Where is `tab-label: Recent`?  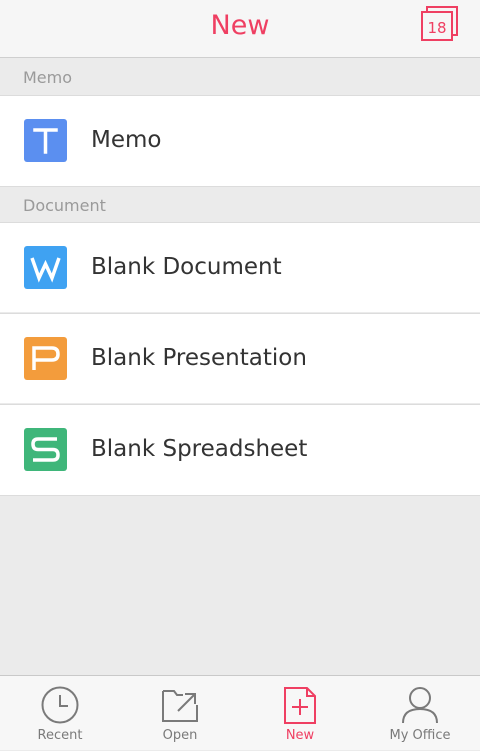 tab-label: Recent is located at coordinates (60, 735).